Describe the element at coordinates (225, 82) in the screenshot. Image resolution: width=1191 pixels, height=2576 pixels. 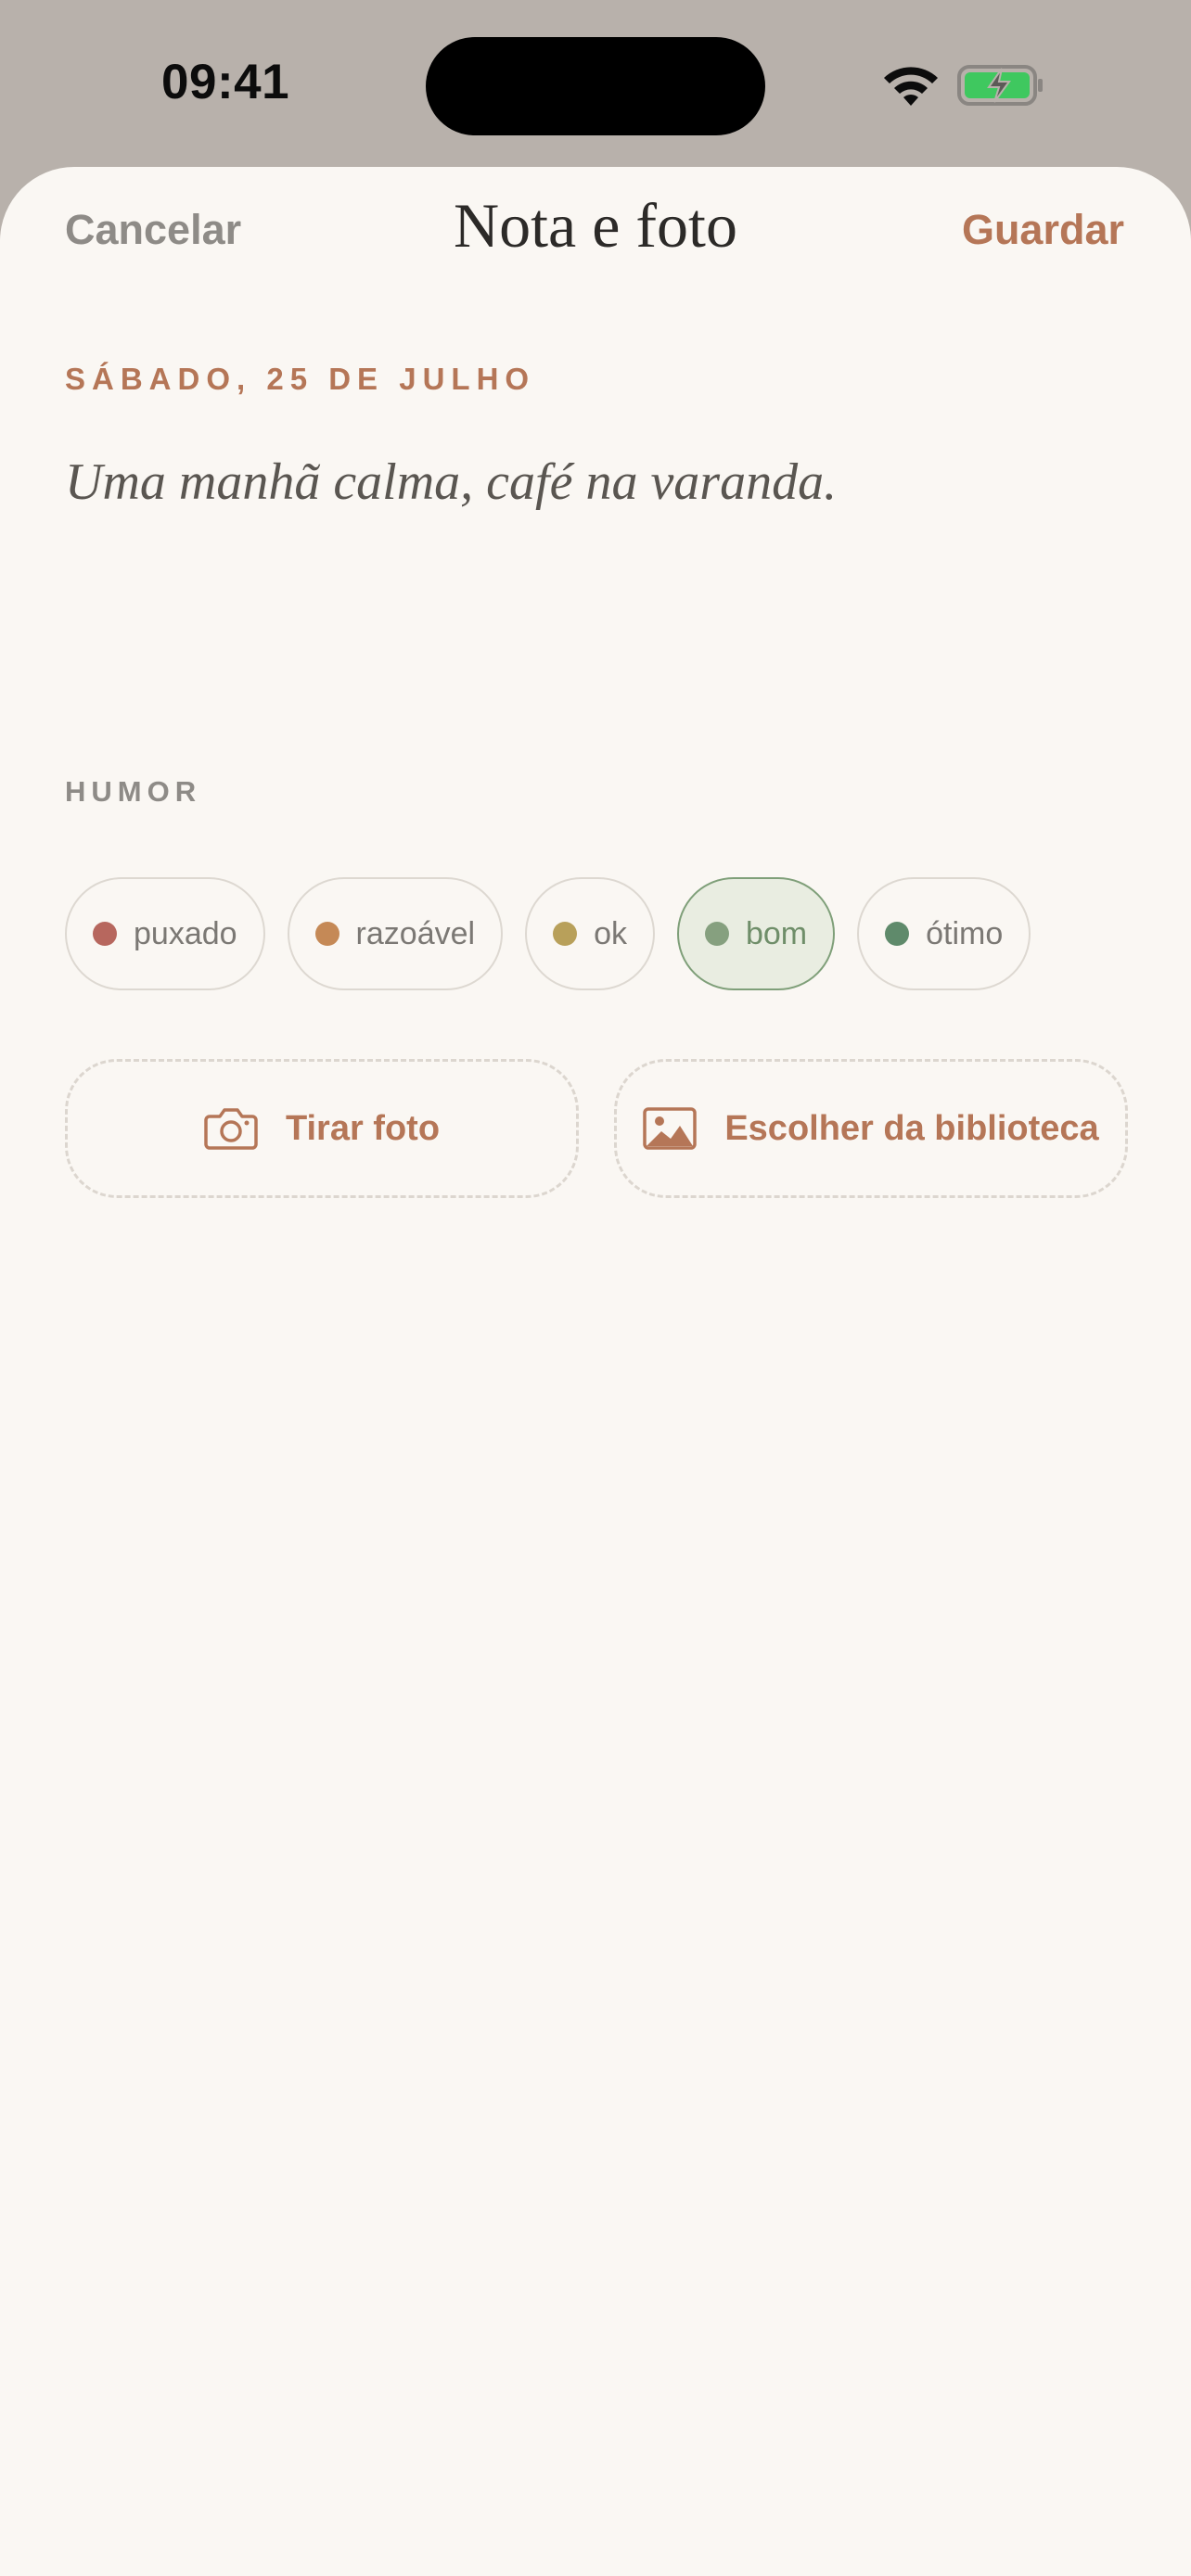
I see `status-time: 09:41` at that location.